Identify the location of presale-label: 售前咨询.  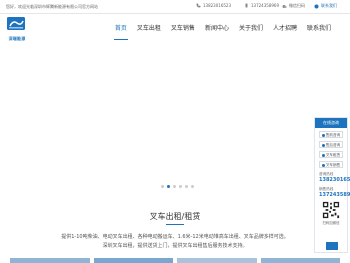
(333, 135).